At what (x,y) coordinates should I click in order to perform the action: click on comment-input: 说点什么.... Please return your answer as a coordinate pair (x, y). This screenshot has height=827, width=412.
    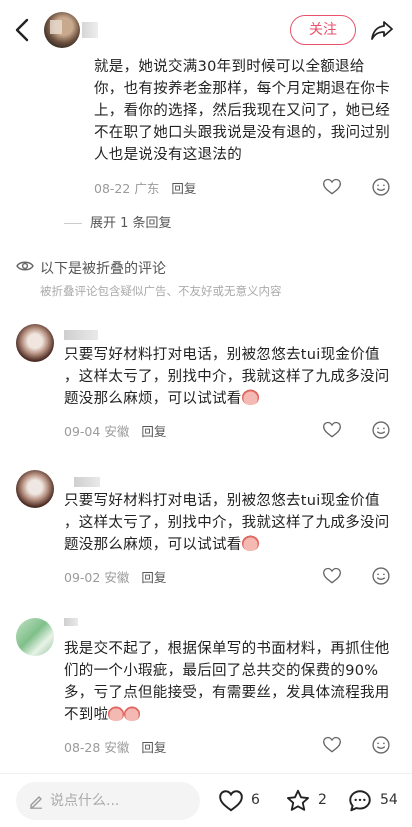
    Looking at the image, I should click on (108, 801).